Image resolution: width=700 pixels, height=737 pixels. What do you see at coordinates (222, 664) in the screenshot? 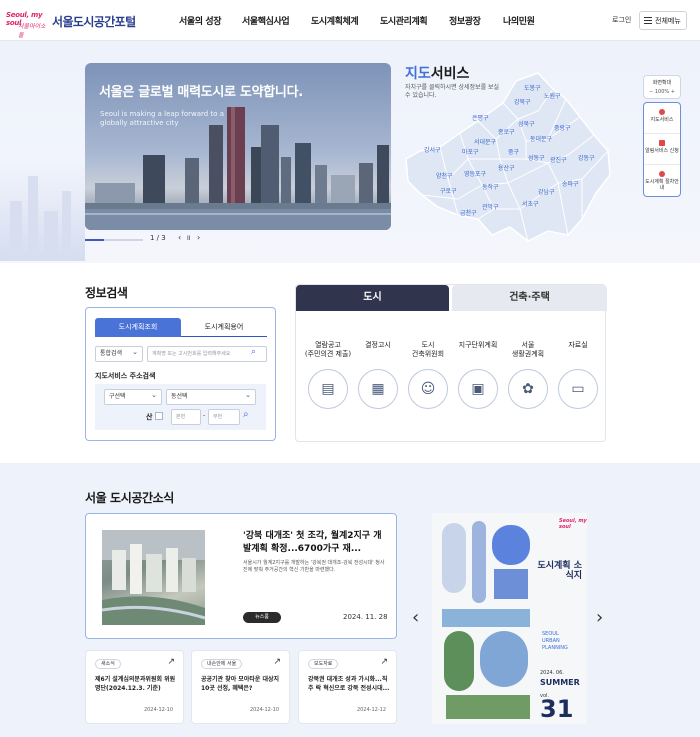
I see `news-card-badge: 내손안에 서울` at bounding box center [222, 664].